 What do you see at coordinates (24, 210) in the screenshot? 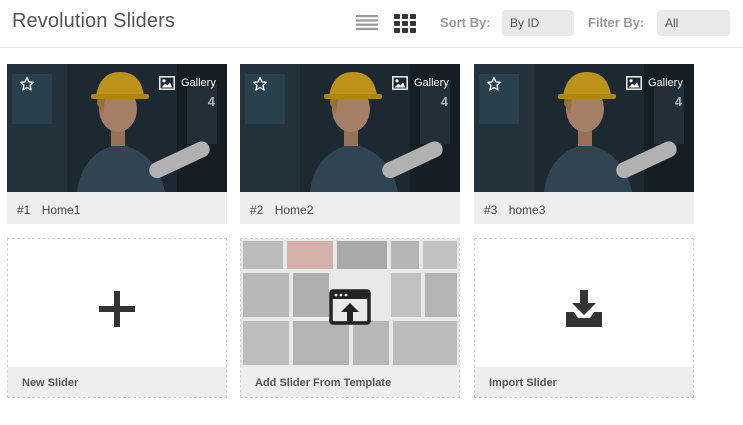
I see `slider-id: #1` at bounding box center [24, 210].